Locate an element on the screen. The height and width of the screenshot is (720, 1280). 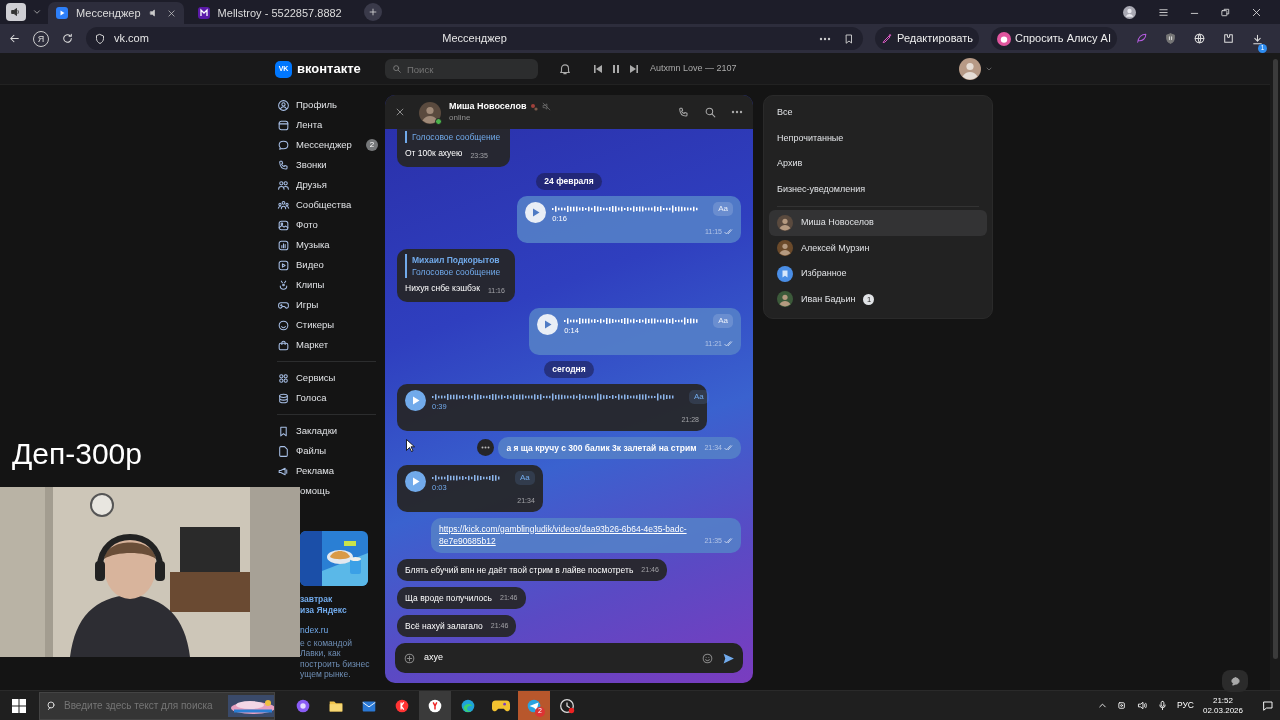
image-icon is located at coordinates (283, 225).